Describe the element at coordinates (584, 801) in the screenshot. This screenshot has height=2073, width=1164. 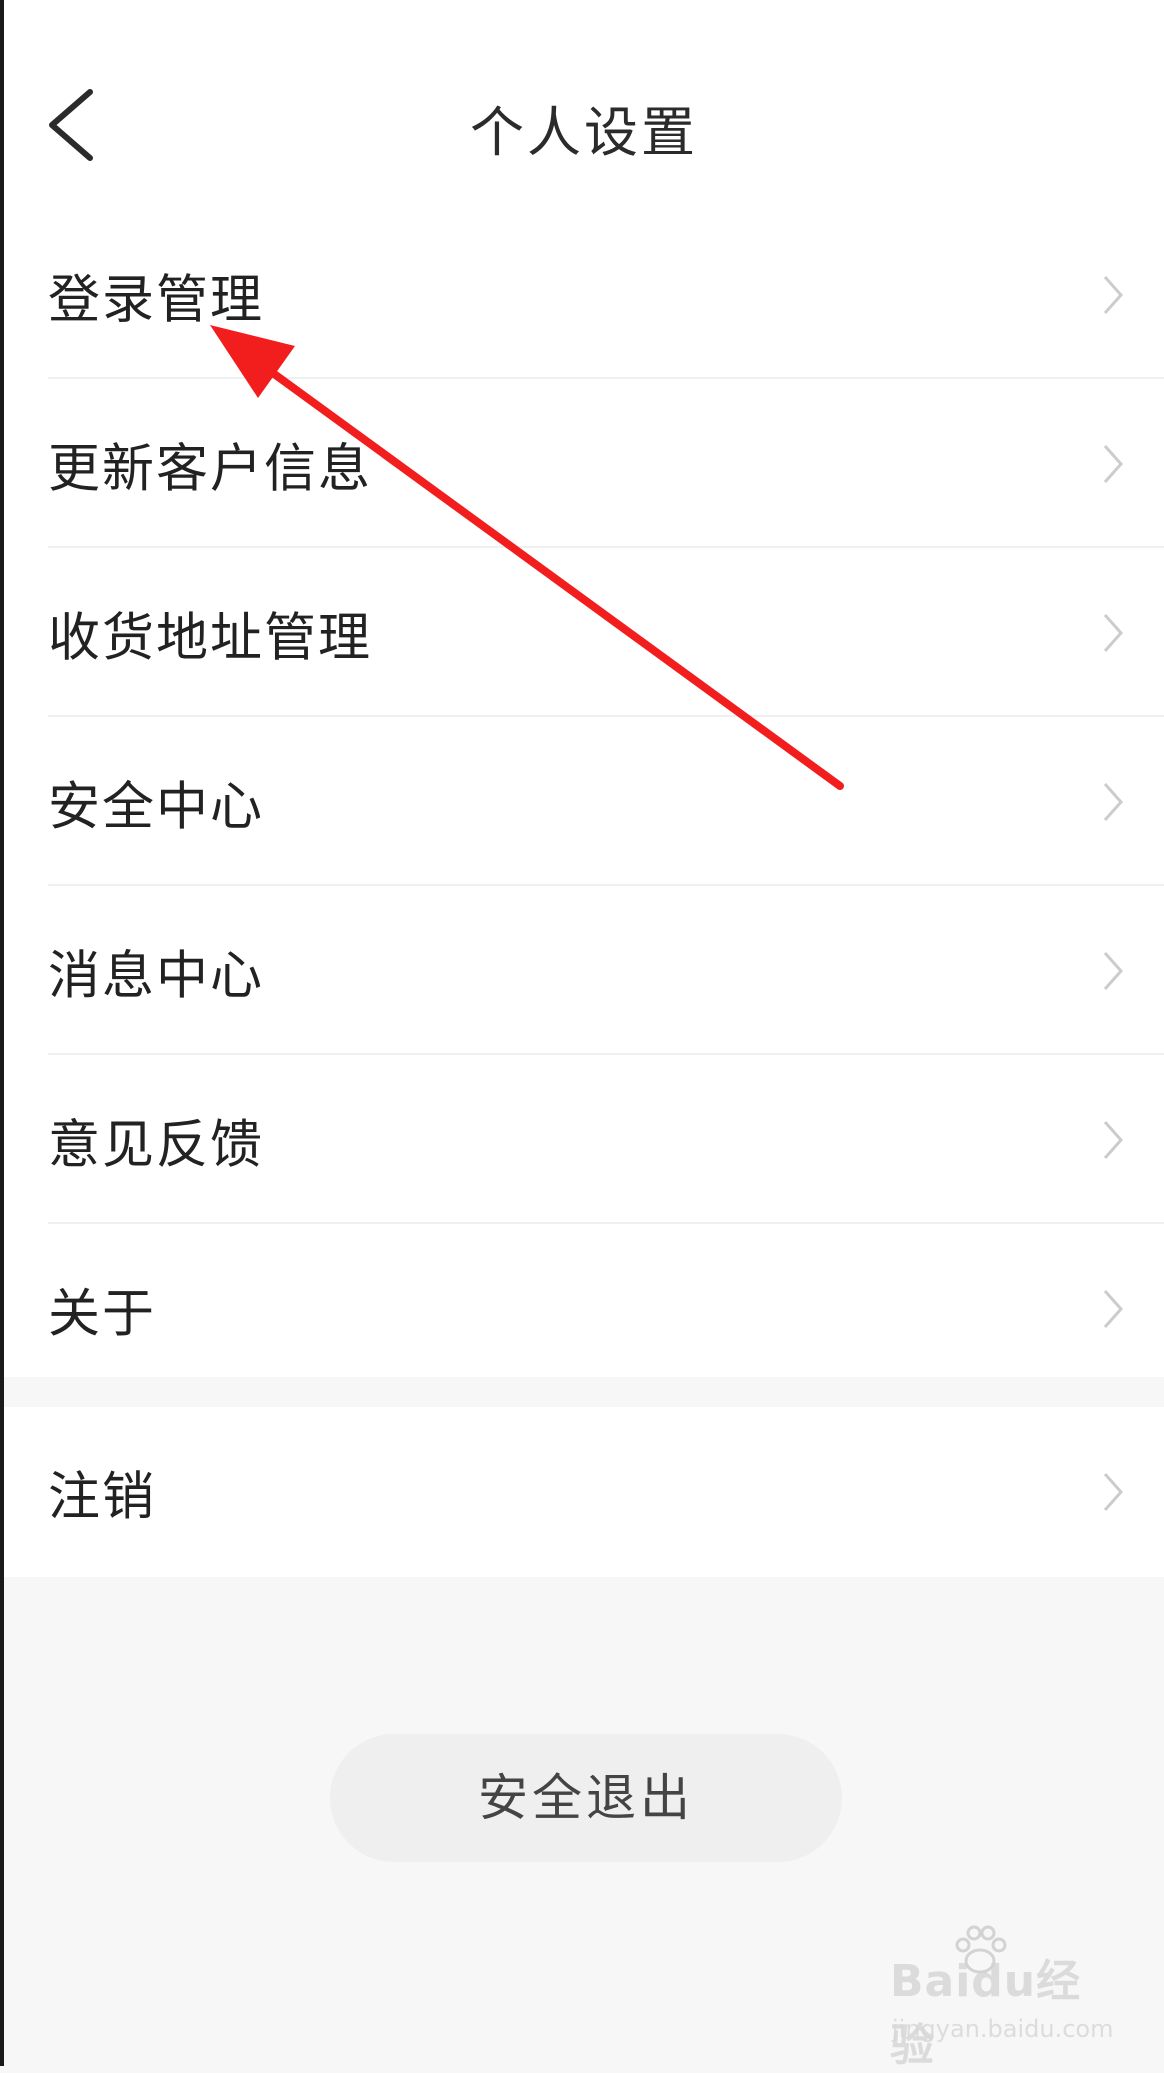
I see `menu-item-security-center: 安全中心` at that location.